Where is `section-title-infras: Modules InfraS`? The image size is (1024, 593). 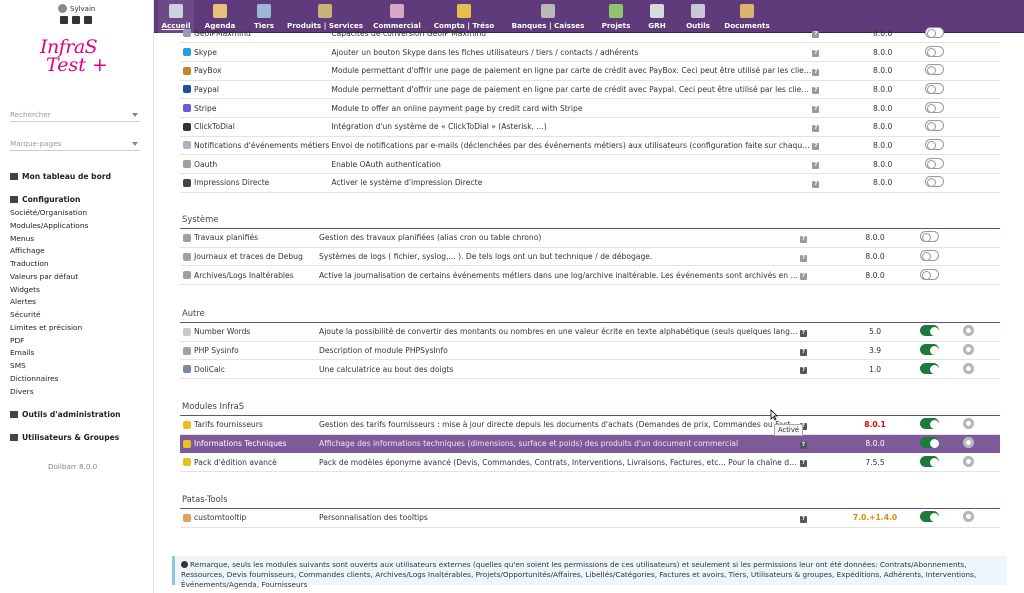 section-title-infras: Modules InfraS is located at coordinates (213, 406).